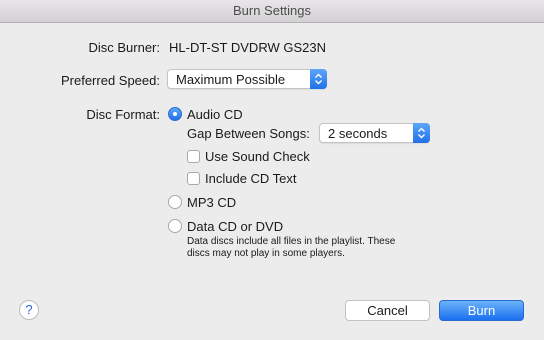  What do you see at coordinates (175, 226) in the screenshot?
I see `data-cd-radio` at bounding box center [175, 226].